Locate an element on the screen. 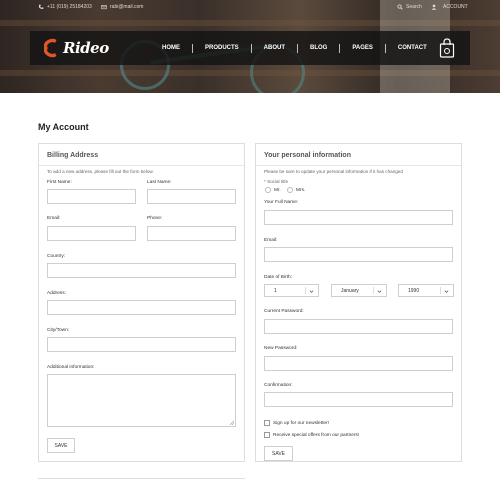 The width and height of the screenshot is (500, 480). nav-menu: HOME PRODUCTS ABOUT BLOG PAGES CONTACT is located at coordinates (294, 48).